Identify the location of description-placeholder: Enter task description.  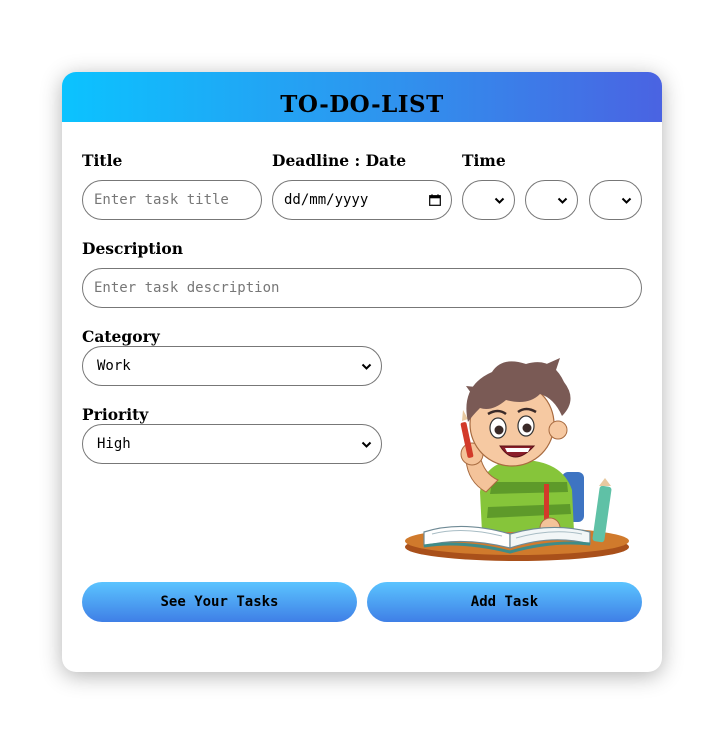
(187, 288).